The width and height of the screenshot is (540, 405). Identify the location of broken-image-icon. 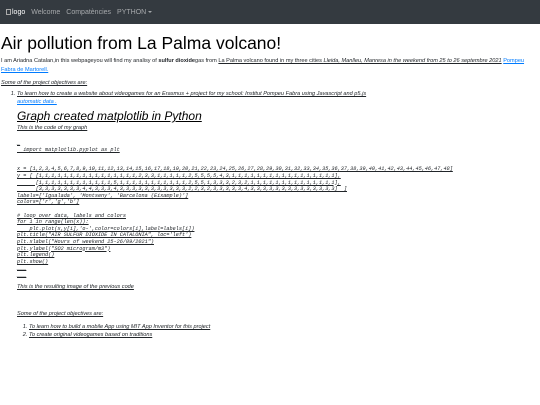
(8, 12).